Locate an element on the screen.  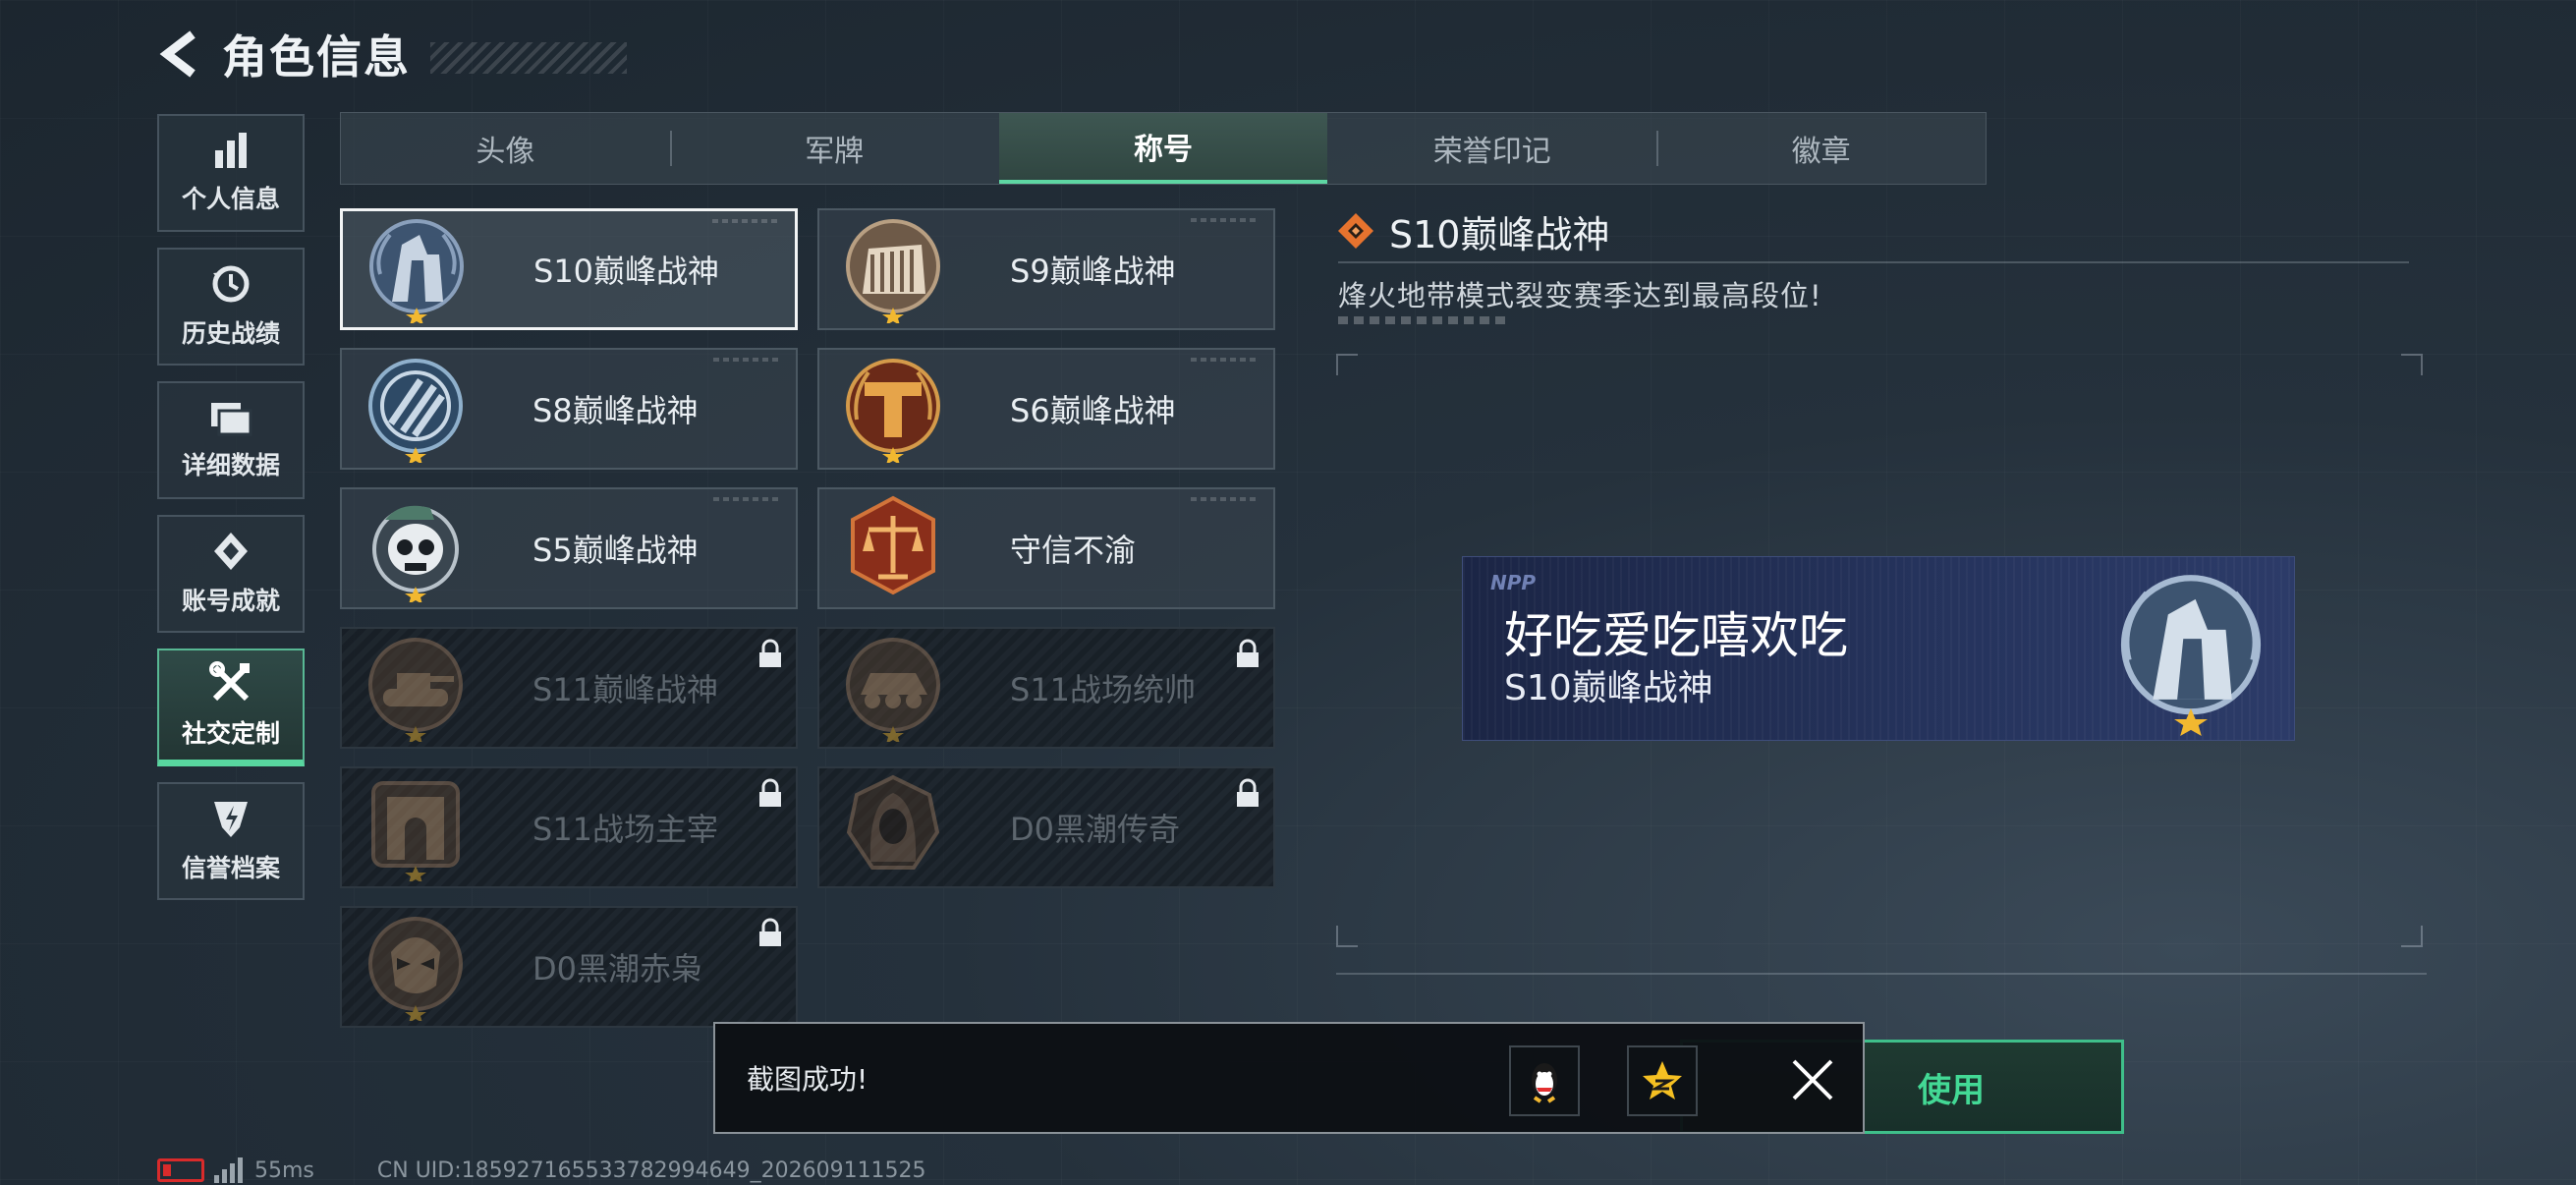
ping-value: 55ms is located at coordinates (284, 1170).